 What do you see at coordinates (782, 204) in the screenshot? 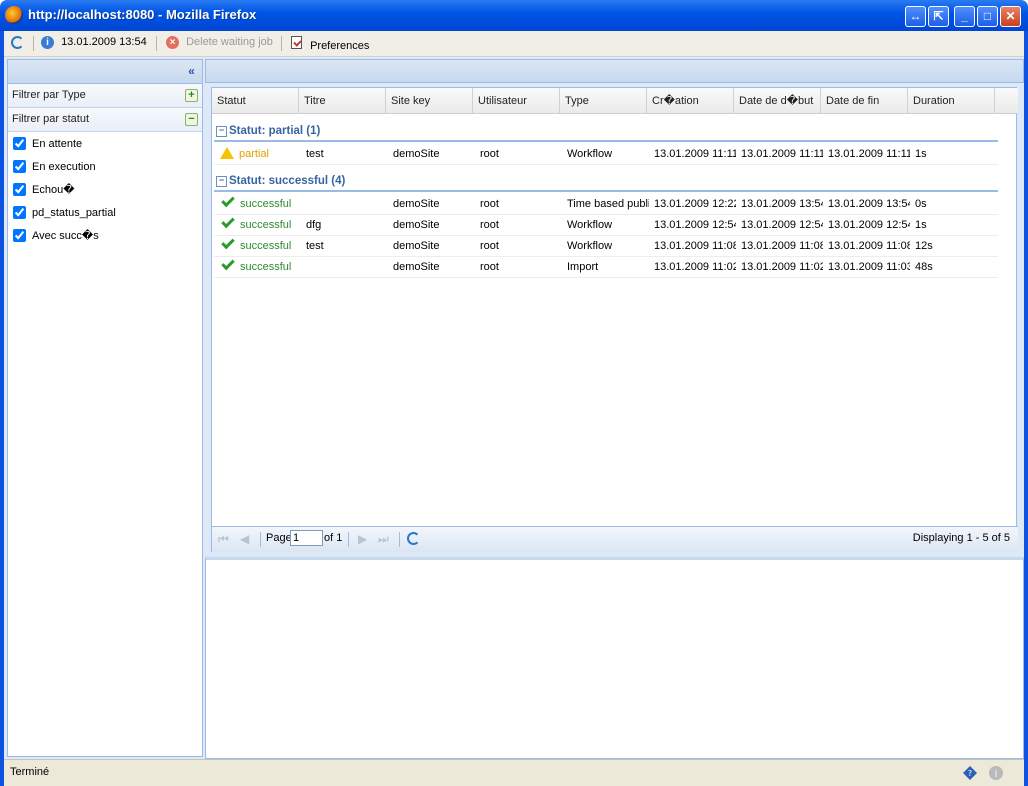
I see `debut-cell: 13.01.2009 13:54` at bounding box center [782, 204].